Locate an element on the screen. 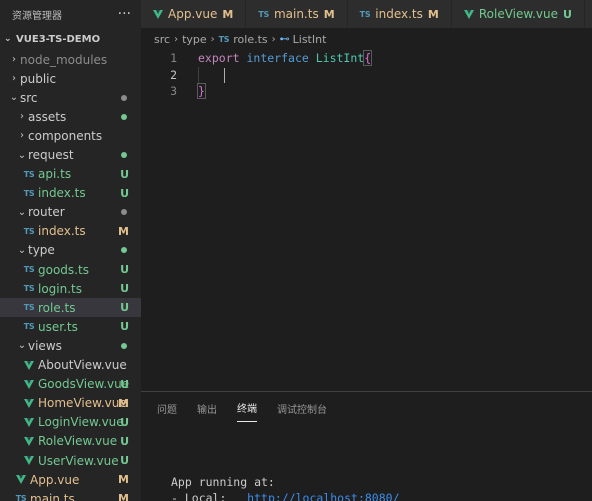 This screenshot has width=592, height=501. editor-tab: RoleView.vue U is located at coordinates (518, 14).